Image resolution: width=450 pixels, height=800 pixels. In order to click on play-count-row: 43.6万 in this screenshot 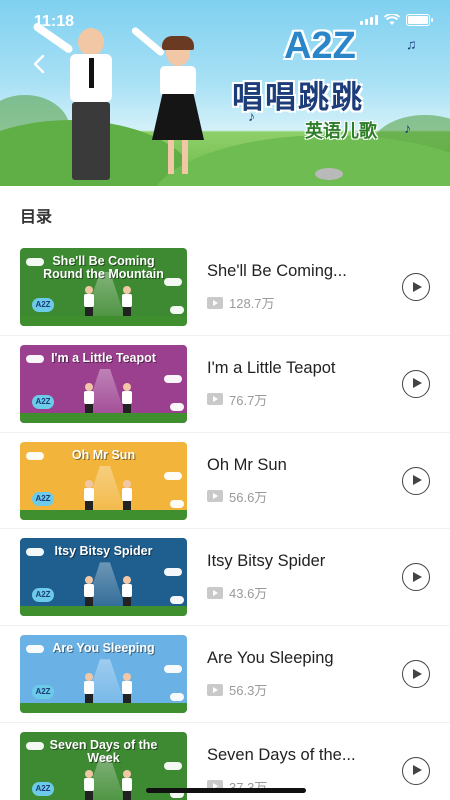, I will do `click(237, 592)`.